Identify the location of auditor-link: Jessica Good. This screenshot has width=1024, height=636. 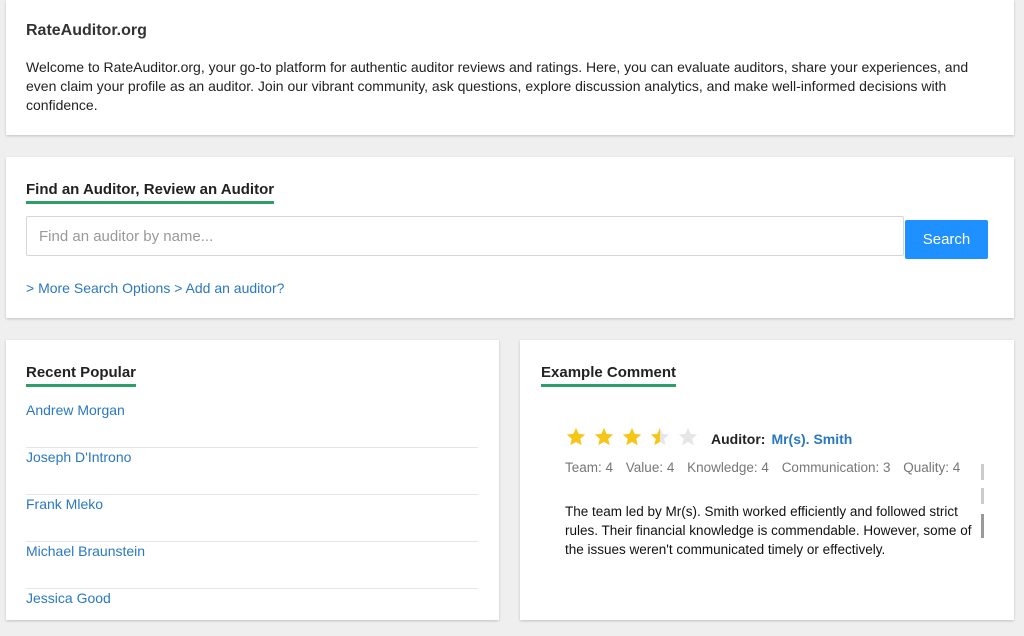
(68, 598).